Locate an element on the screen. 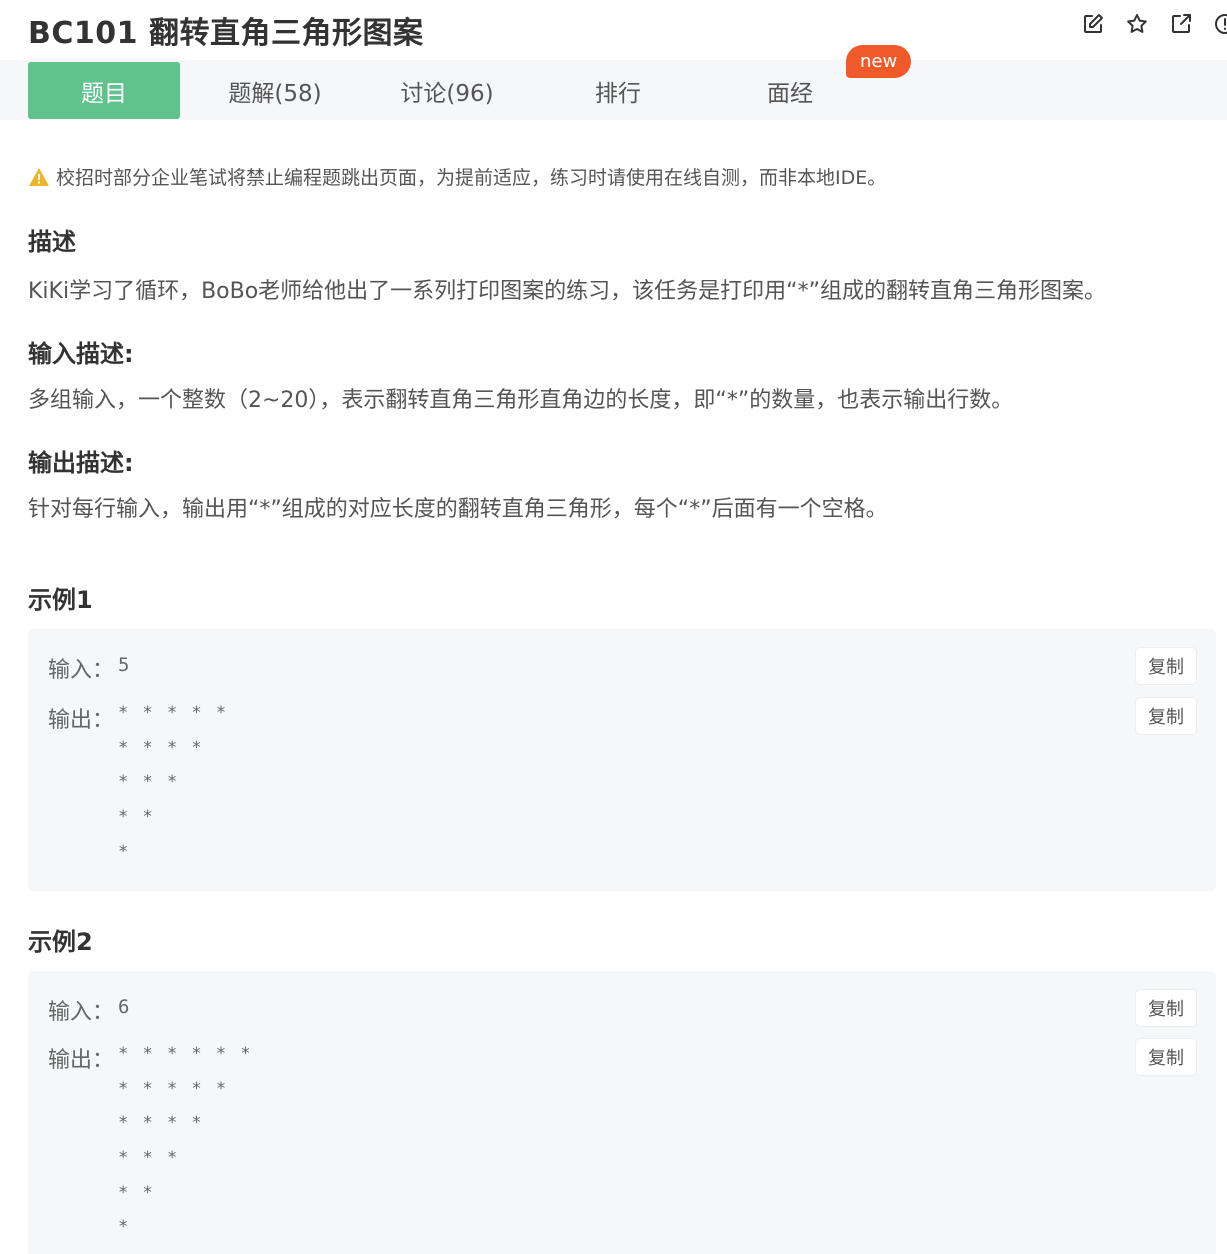 The image size is (1227, 1254). info-icon is located at coordinates (1220, 24).